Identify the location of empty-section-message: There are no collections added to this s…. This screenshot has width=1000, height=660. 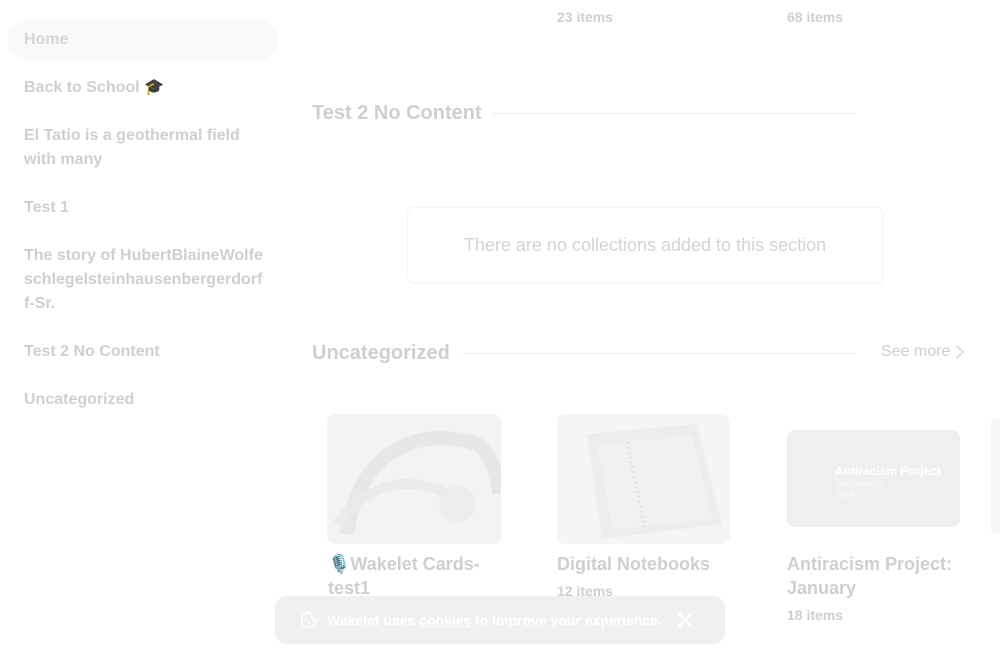
(645, 245).